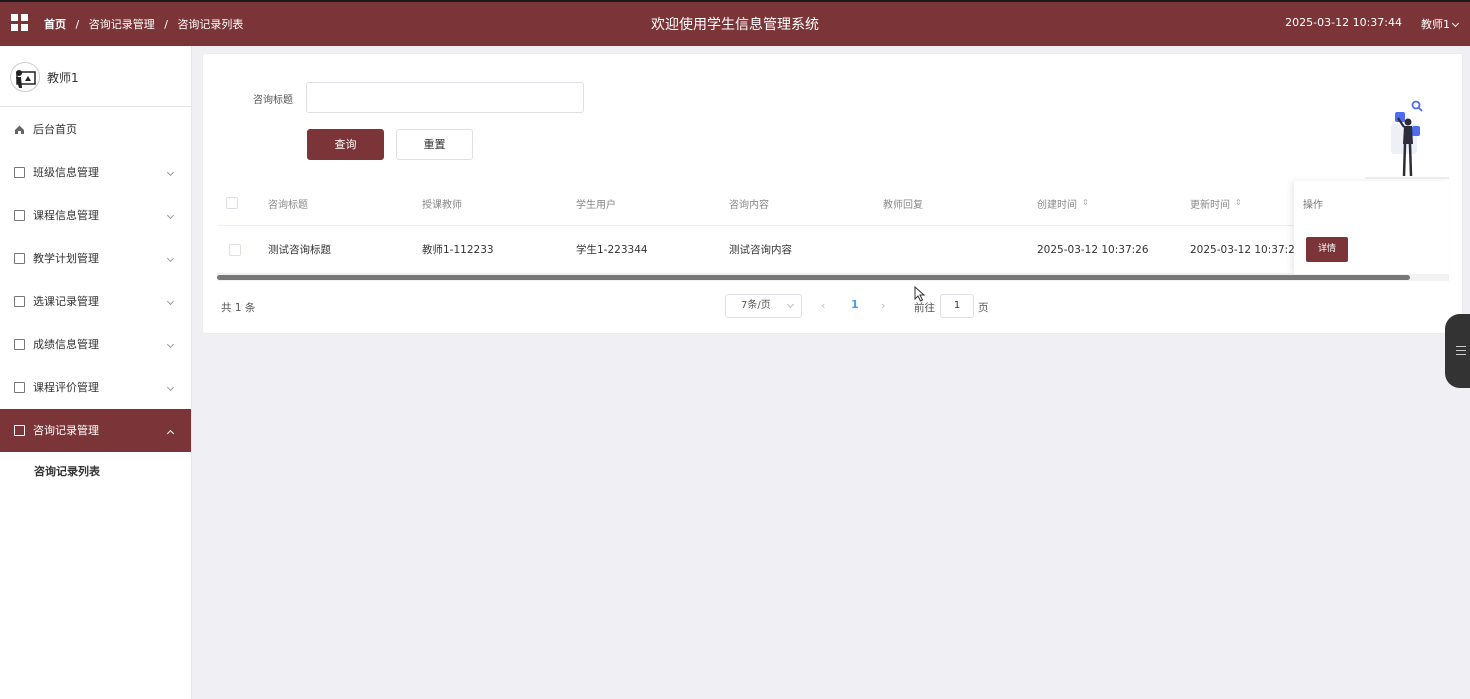  I want to click on reset-button: 重置, so click(434, 144).